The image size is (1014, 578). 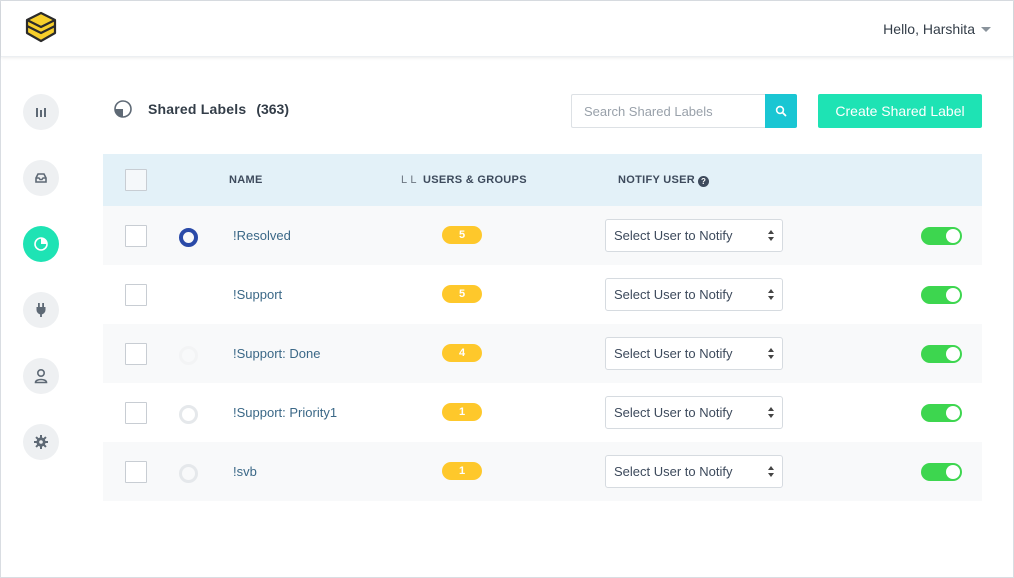 What do you see at coordinates (542, 294) in the screenshot?
I see `table-row: !Support 5 Select User to Notify` at bounding box center [542, 294].